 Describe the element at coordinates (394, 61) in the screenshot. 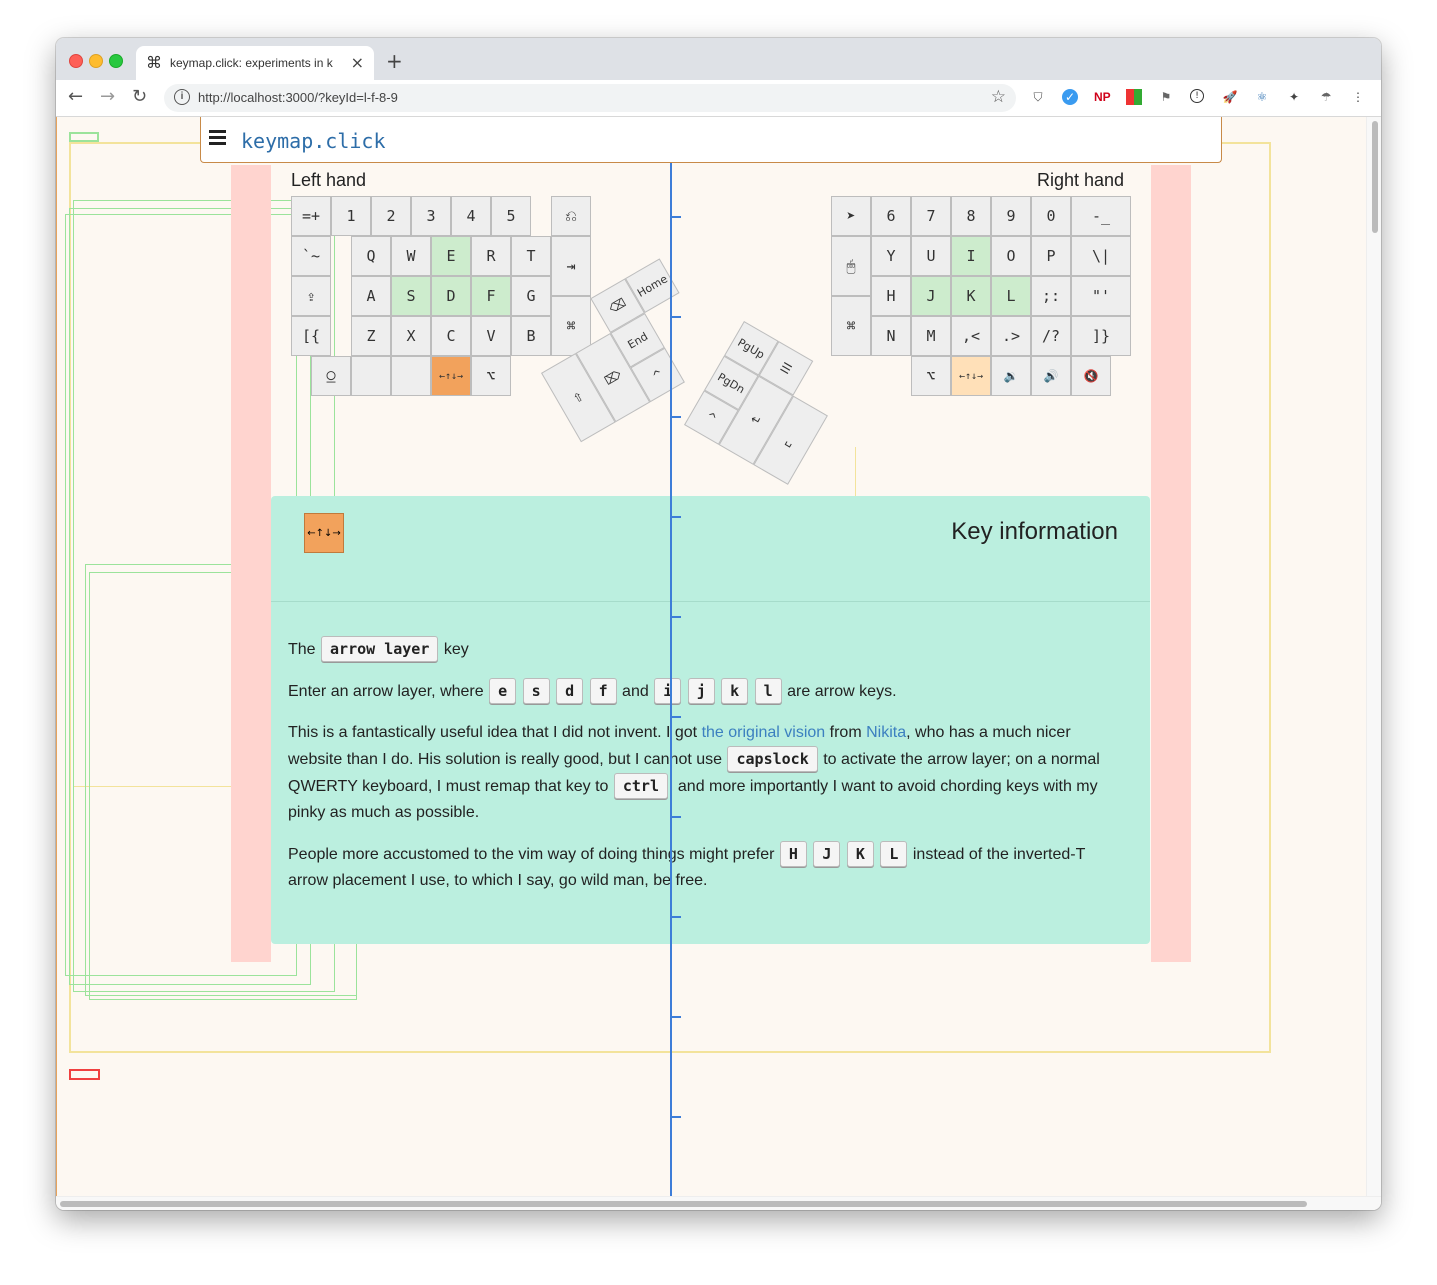

I see `new-tab-button: +` at that location.